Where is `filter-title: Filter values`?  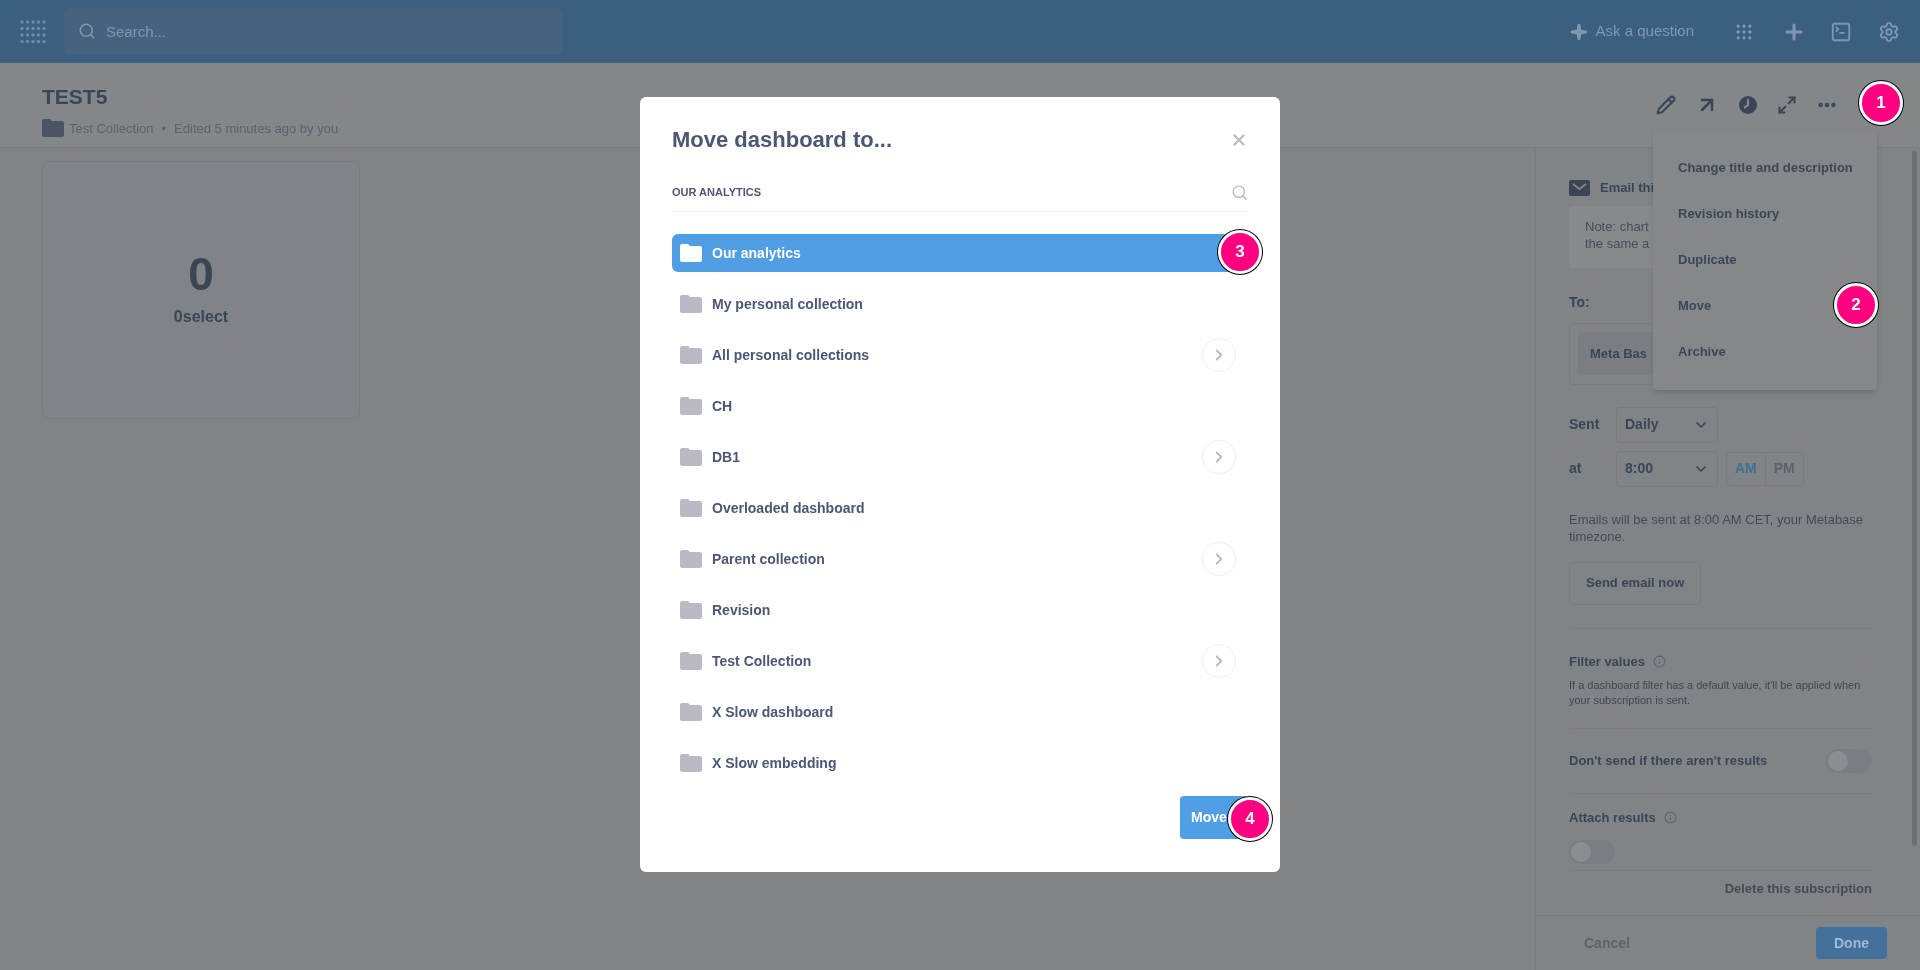 filter-title: Filter values is located at coordinates (1607, 661).